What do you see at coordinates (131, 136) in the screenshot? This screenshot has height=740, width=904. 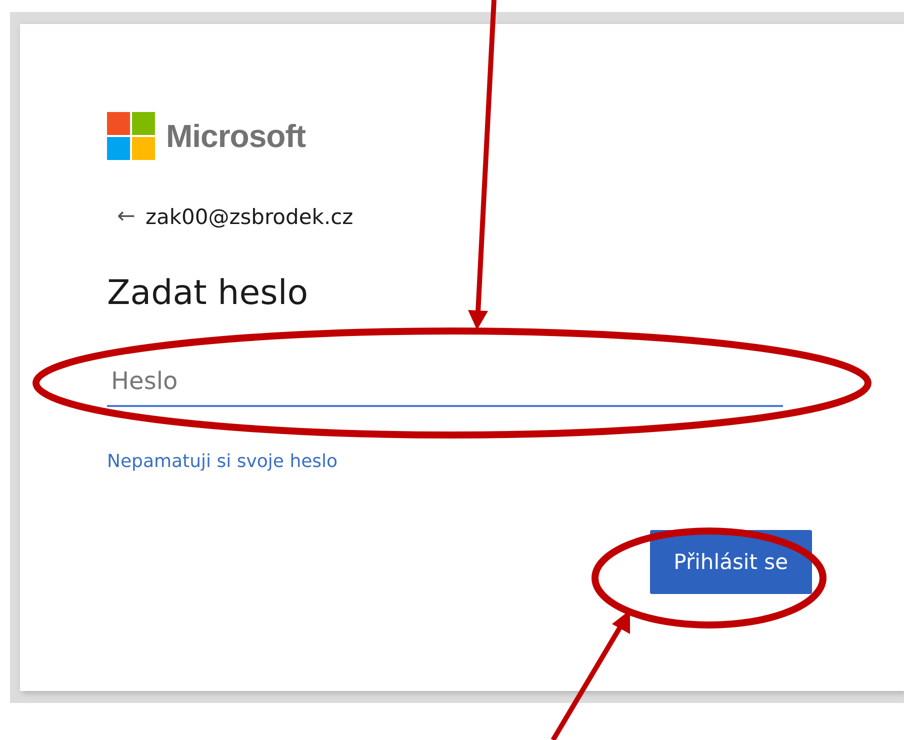 I see `logo-icon` at bounding box center [131, 136].